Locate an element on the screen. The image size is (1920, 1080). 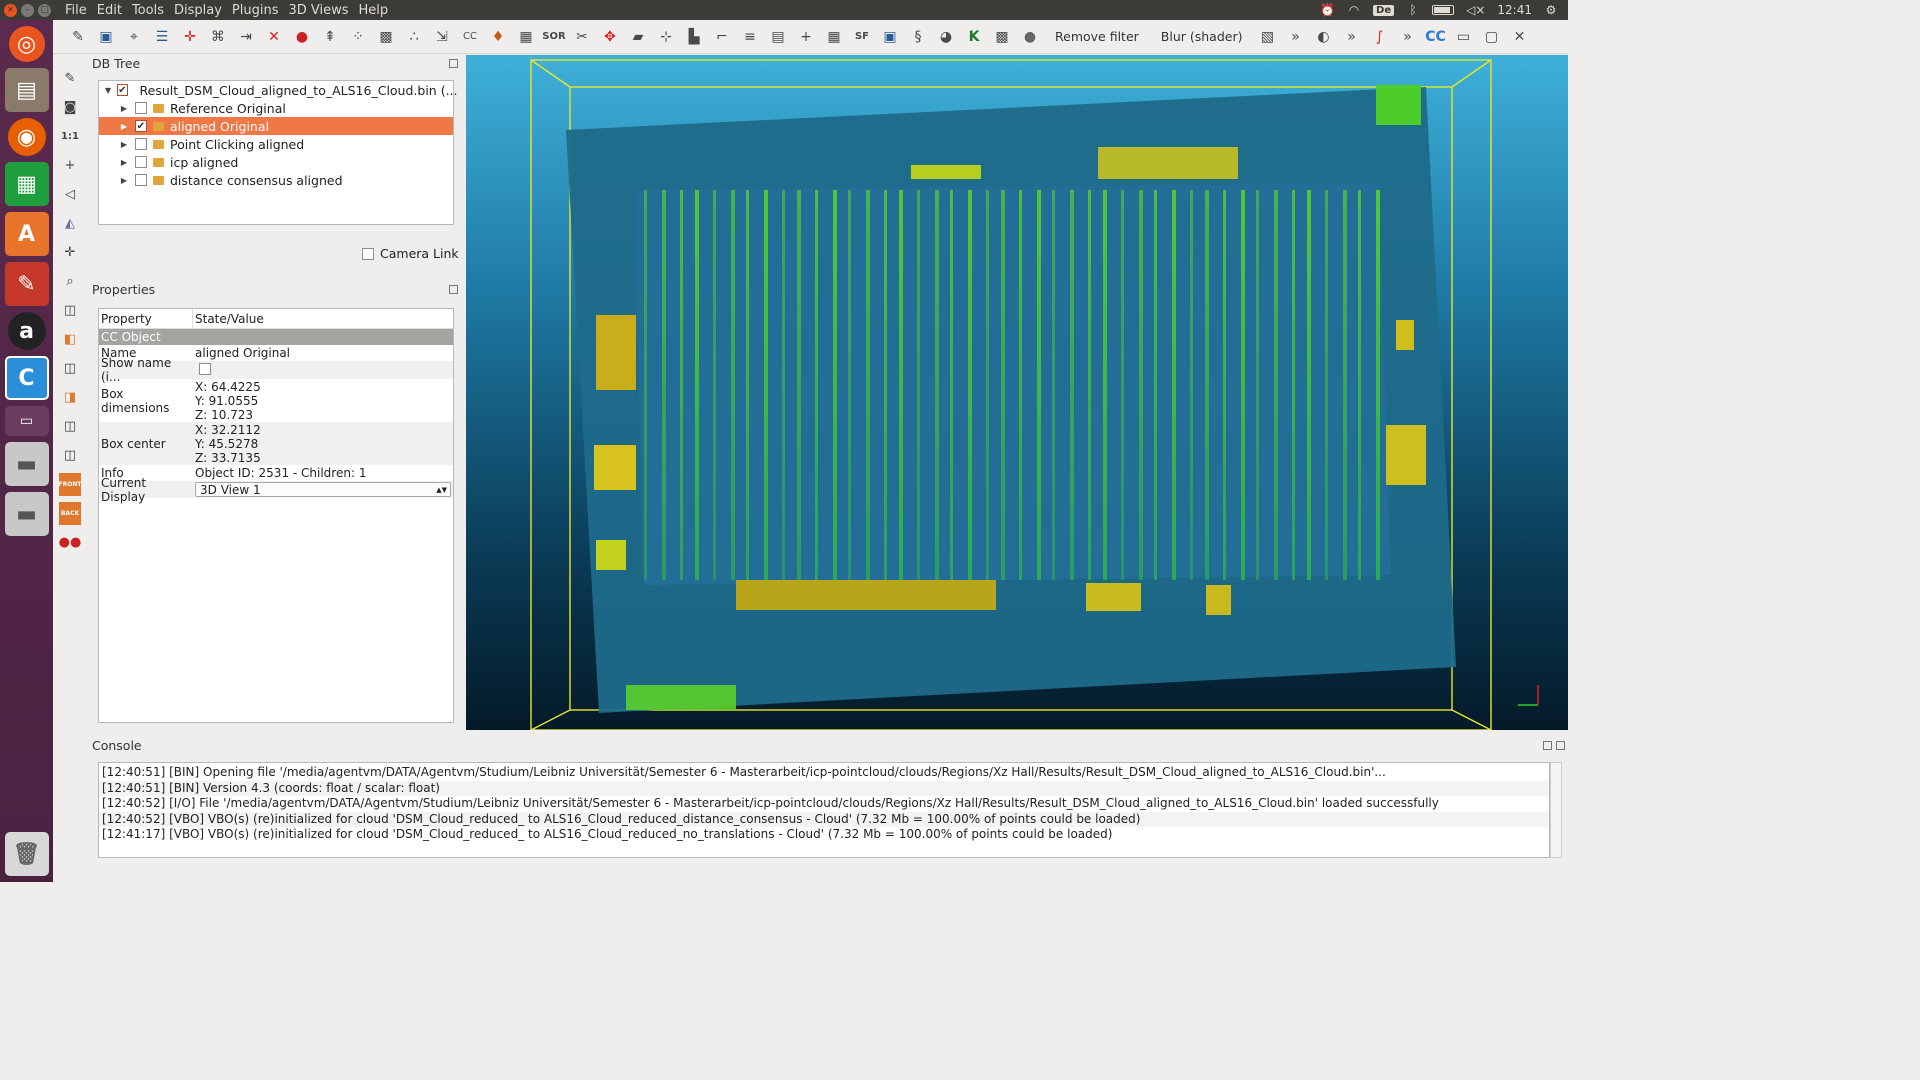
curve-icon: ∫ is located at coordinates (1379, 37).